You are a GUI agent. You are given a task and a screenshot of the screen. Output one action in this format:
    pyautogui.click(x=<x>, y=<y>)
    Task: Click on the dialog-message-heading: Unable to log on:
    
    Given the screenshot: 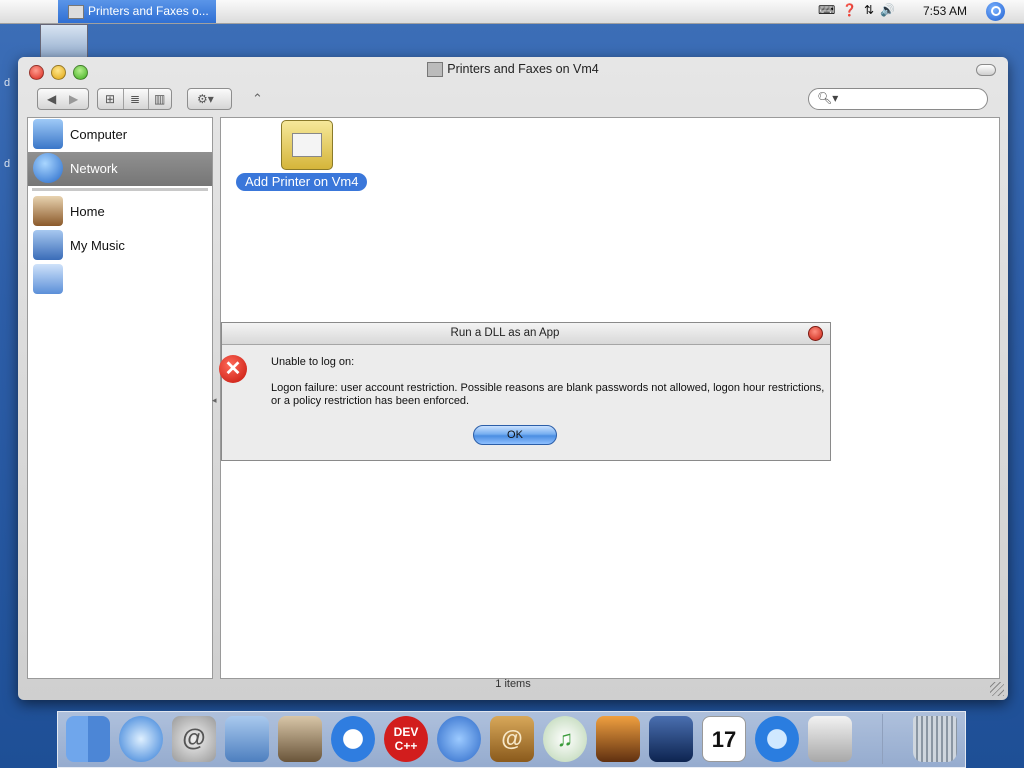 What is the action you would take?
    pyautogui.click(x=313, y=362)
    